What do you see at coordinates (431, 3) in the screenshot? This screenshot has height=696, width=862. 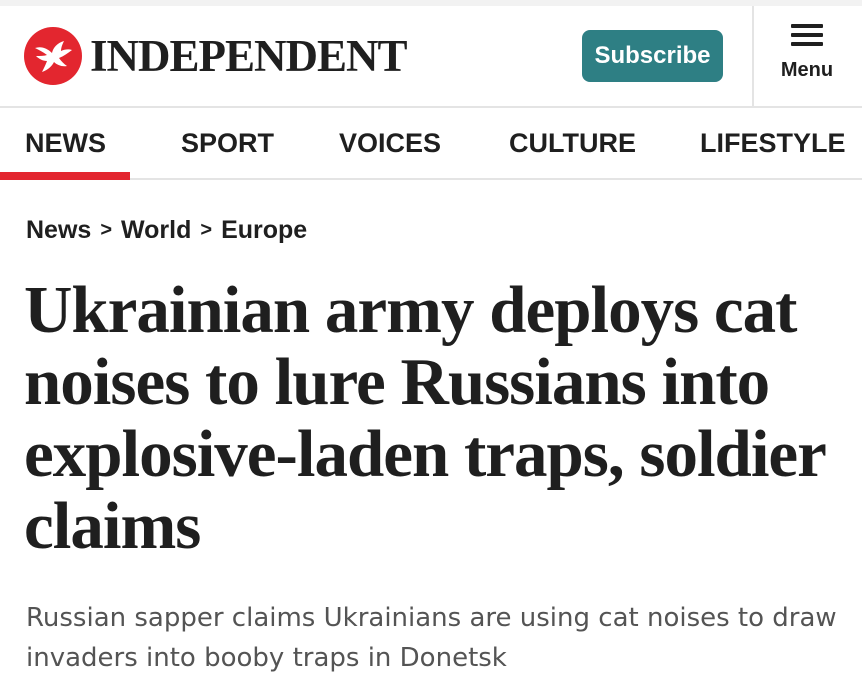 I see `header-top-strip` at bounding box center [431, 3].